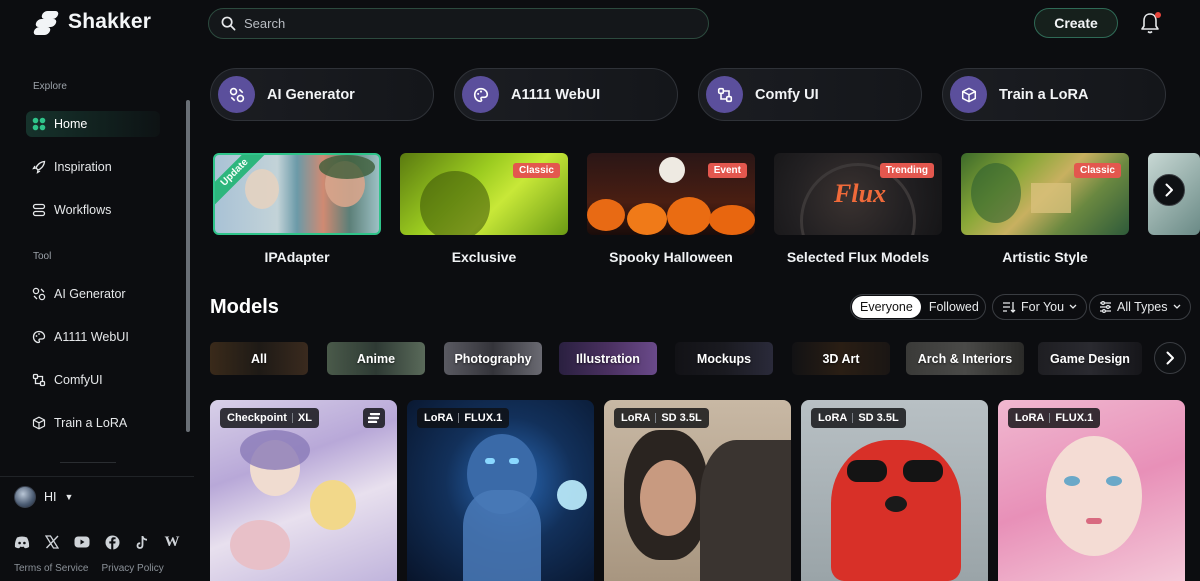 This screenshot has width=1200, height=581. I want to click on privacy-link: Privacy Policy, so click(132, 568).